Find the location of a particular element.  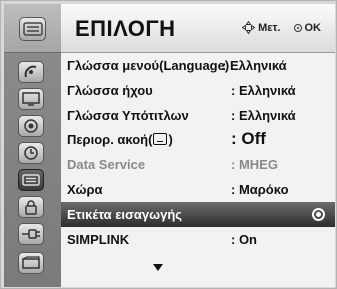

row-value: : Off is located at coordinates (248, 139).